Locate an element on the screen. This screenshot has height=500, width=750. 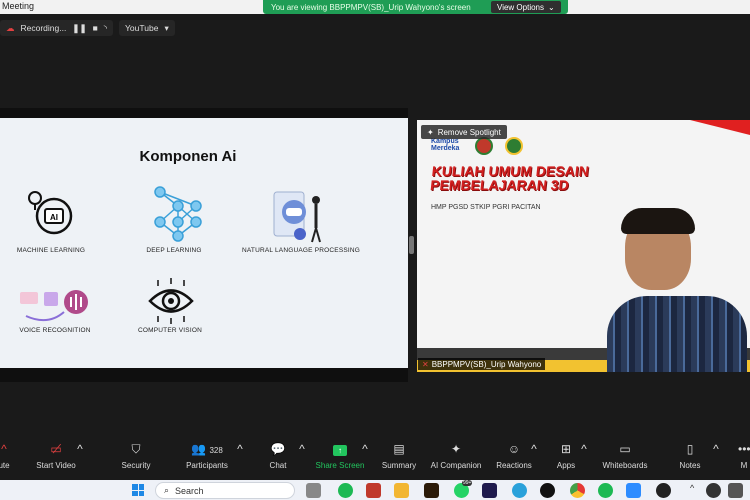
view-options-button: View Options ⌄ is located at coordinates (526, 7).